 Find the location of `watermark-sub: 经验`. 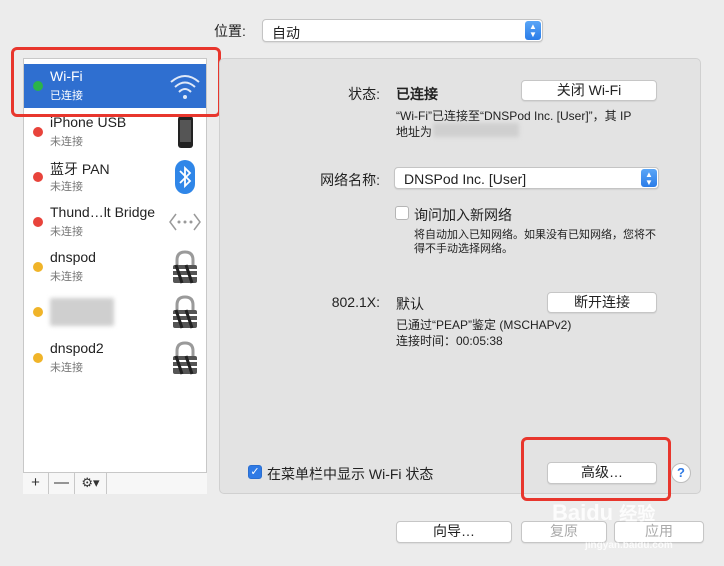

watermark-sub: 经验 is located at coordinates (637, 514).